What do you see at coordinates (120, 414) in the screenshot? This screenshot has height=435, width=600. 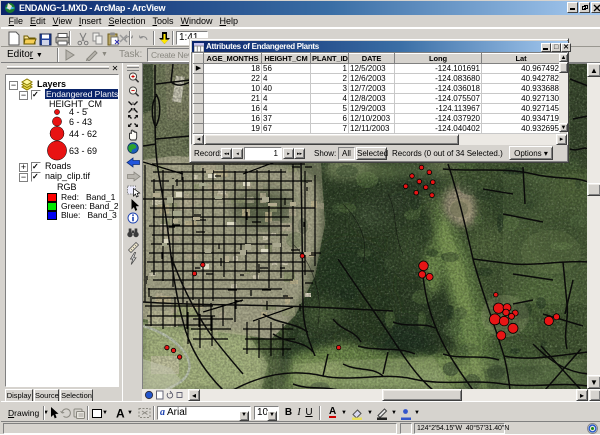 I see `svg-text: A` at bounding box center [120, 414].